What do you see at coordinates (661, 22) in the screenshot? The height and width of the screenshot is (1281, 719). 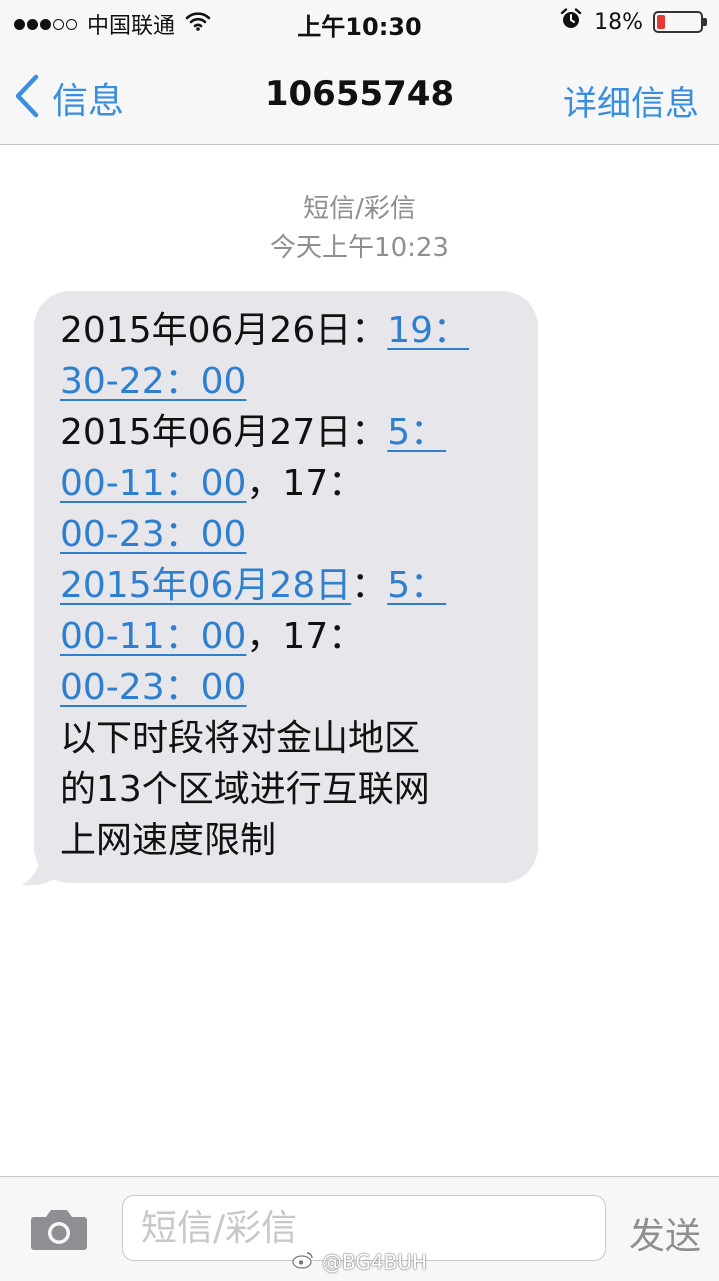 I see `battery-level-fill` at bounding box center [661, 22].